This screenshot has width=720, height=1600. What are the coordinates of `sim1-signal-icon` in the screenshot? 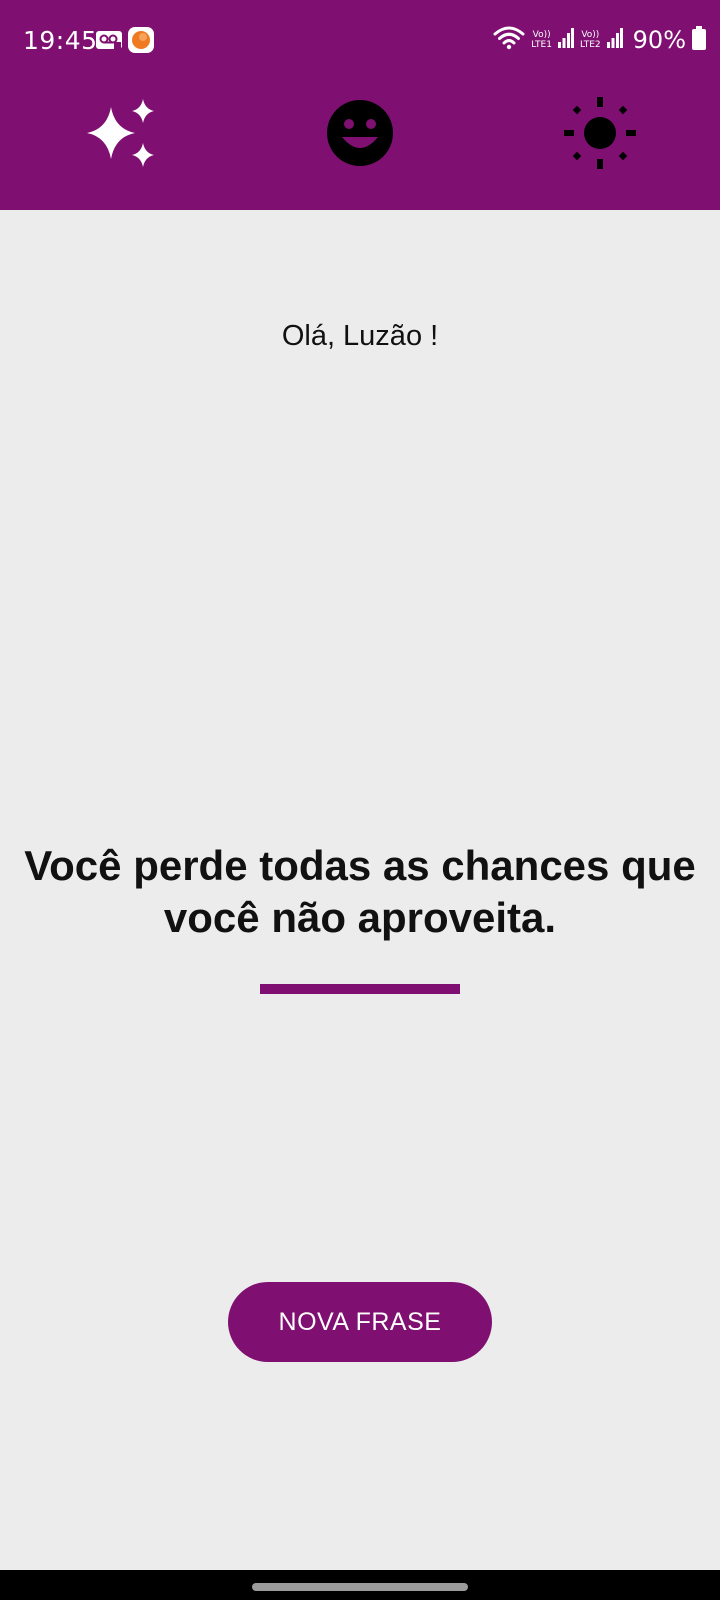 It's located at (565, 40).